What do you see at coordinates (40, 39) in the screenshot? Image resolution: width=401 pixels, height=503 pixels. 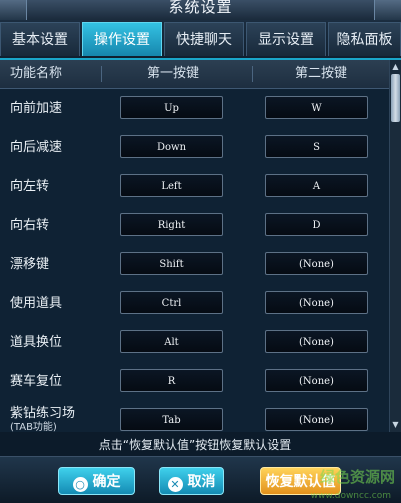 I see `tab-basic-settings: 基本设置` at bounding box center [40, 39].